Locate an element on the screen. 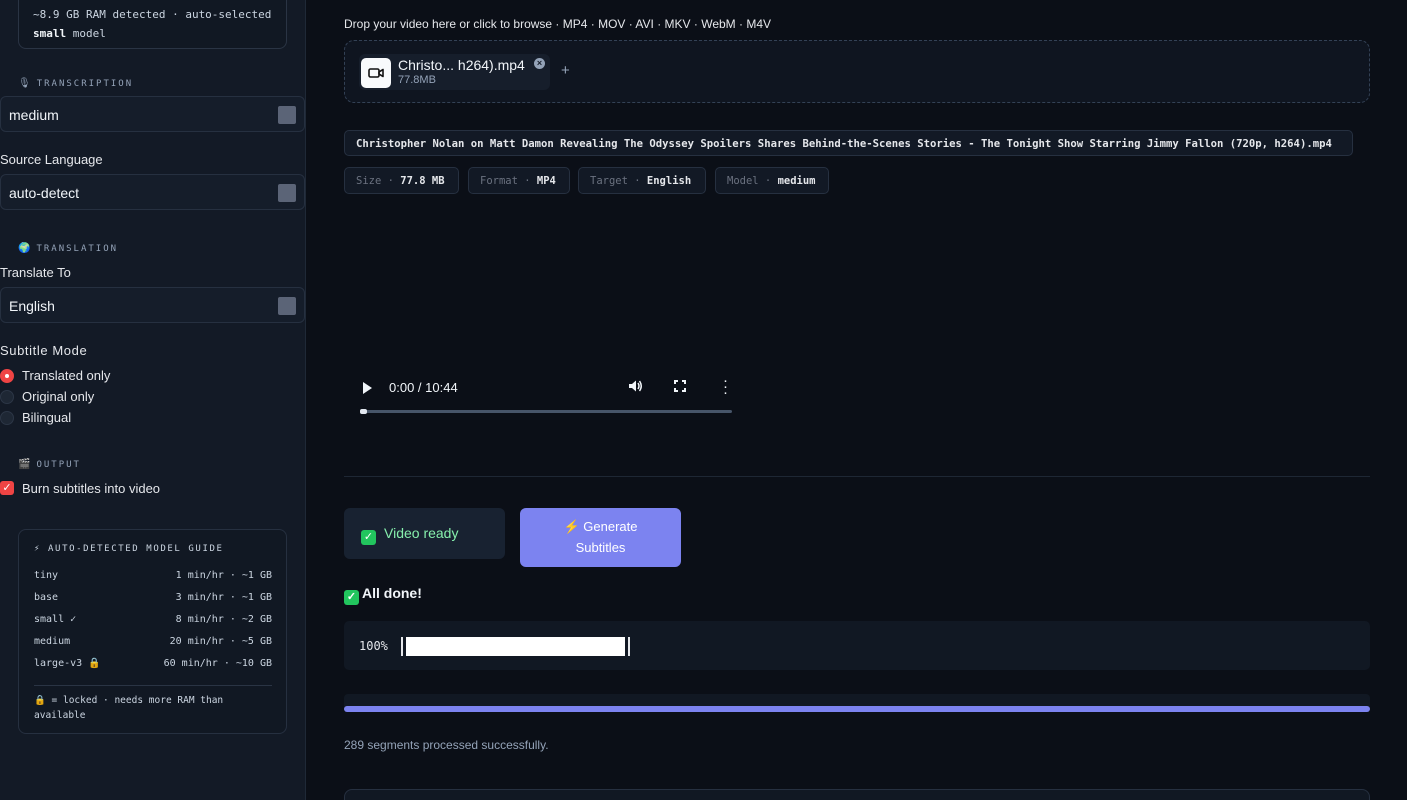 Image resolution: width=1407 pixels, height=800 pixels. section-divider is located at coordinates (857, 476).